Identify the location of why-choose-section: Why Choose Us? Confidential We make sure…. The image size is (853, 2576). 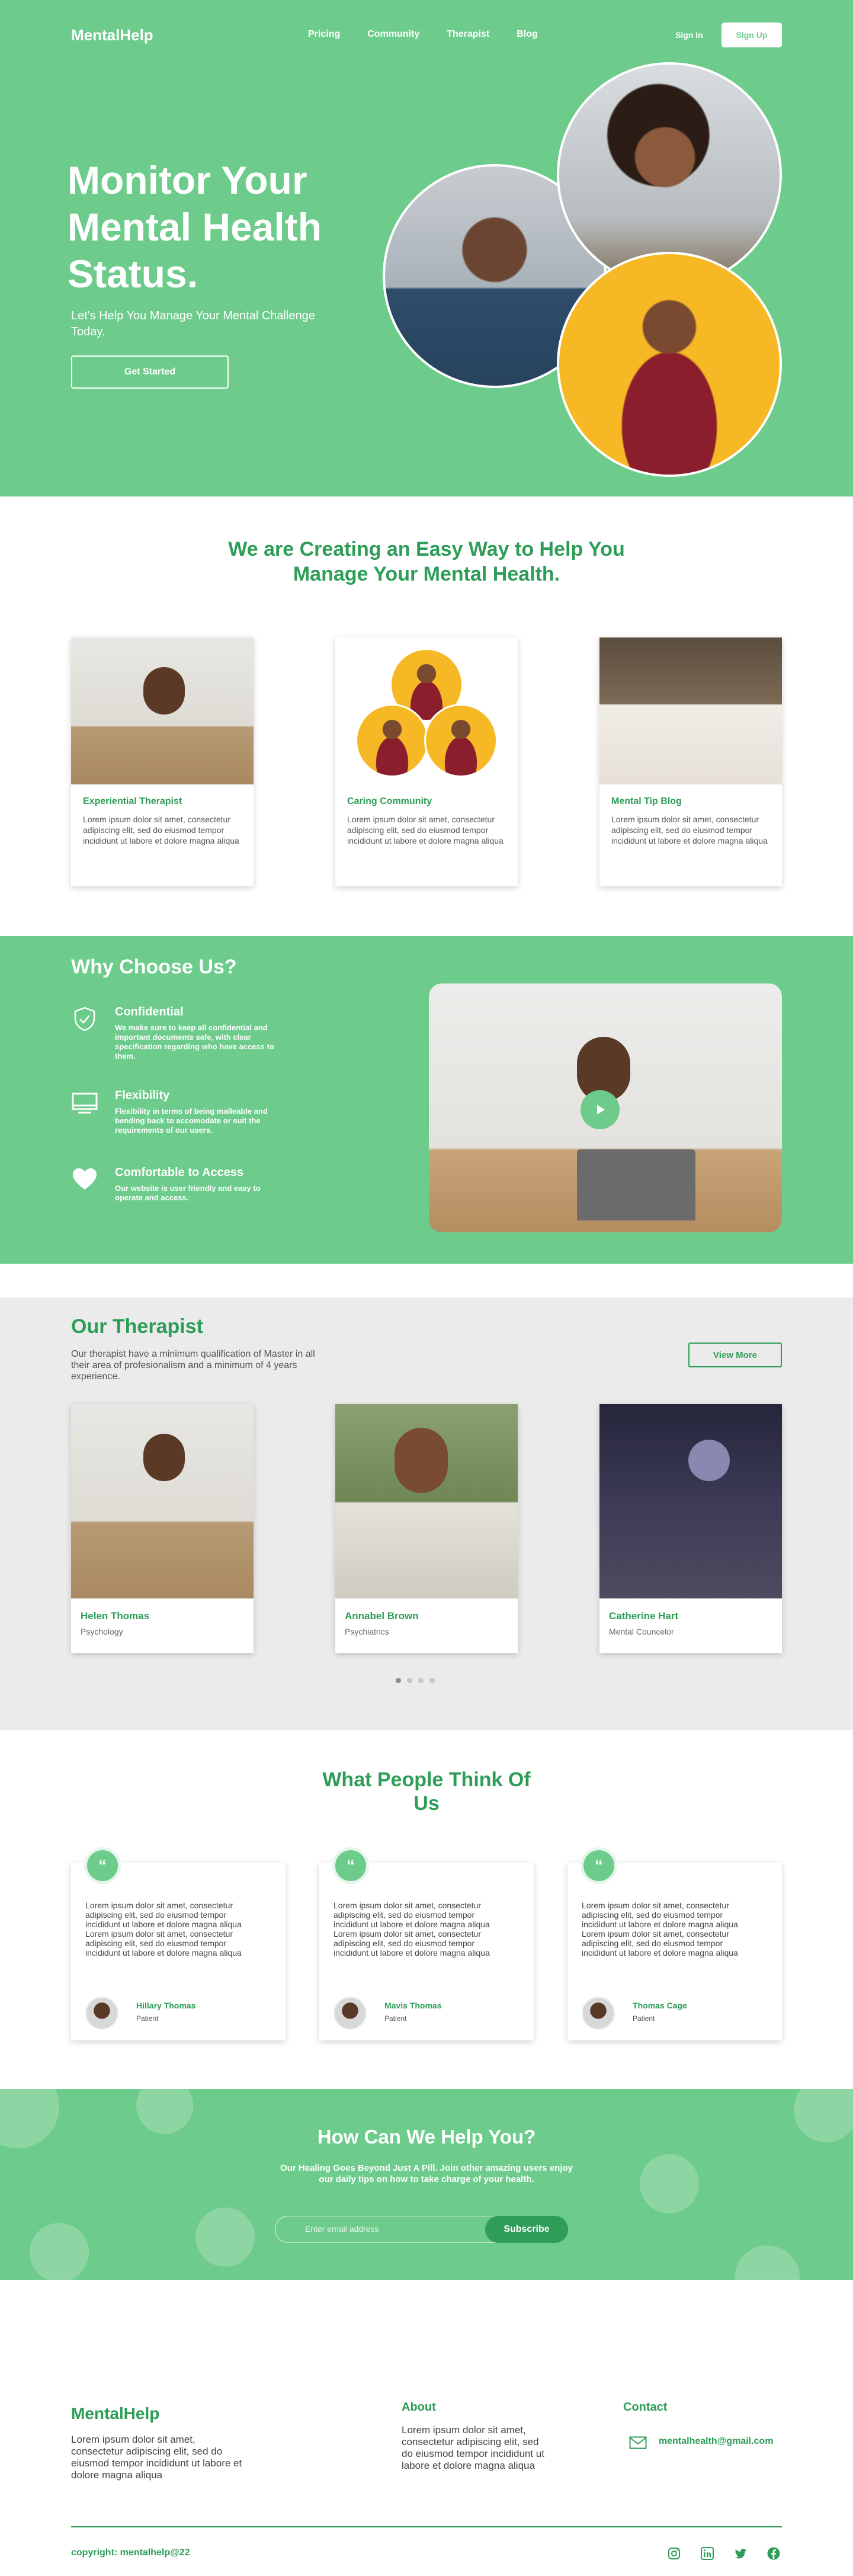
(426, 1100).